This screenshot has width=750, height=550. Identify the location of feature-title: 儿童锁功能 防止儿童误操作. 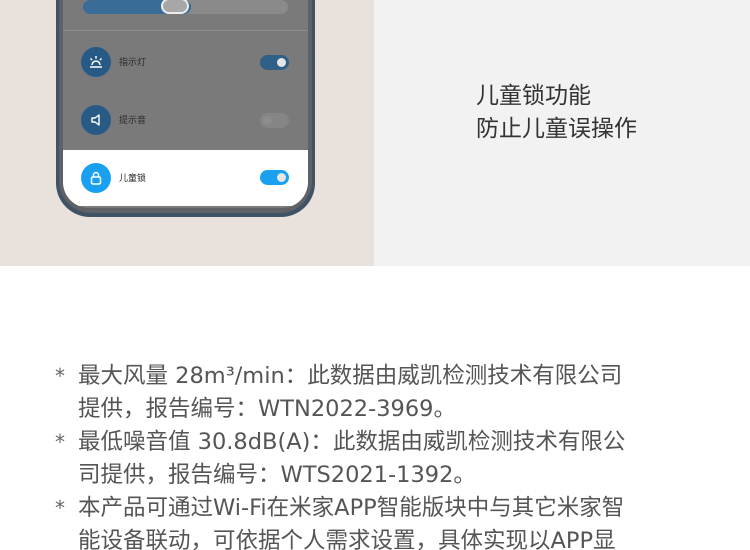
(556, 113).